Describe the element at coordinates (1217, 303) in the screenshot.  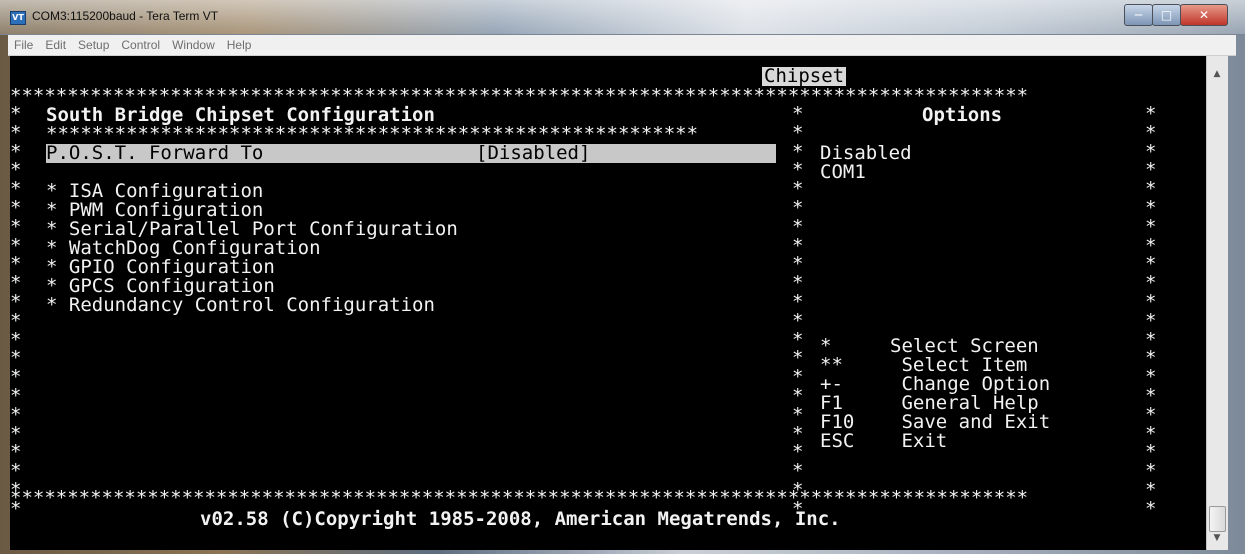
I see `vertical-scrollbar: ▲ ▼` at that location.